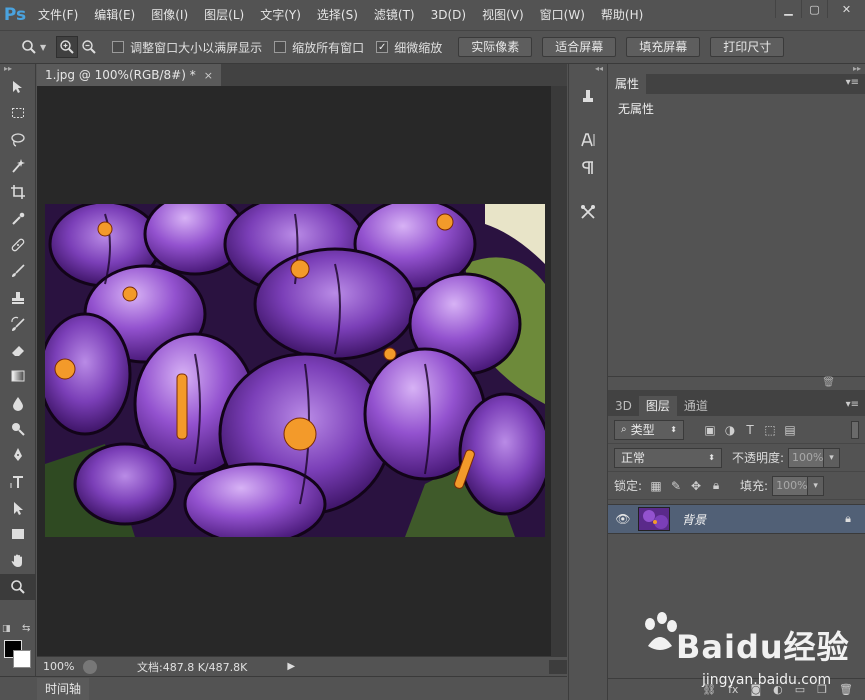  What do you see at coordinates (627, 84) in the screenshot?
I see `tab-properties: 属性` at bounding box center [627, 84].